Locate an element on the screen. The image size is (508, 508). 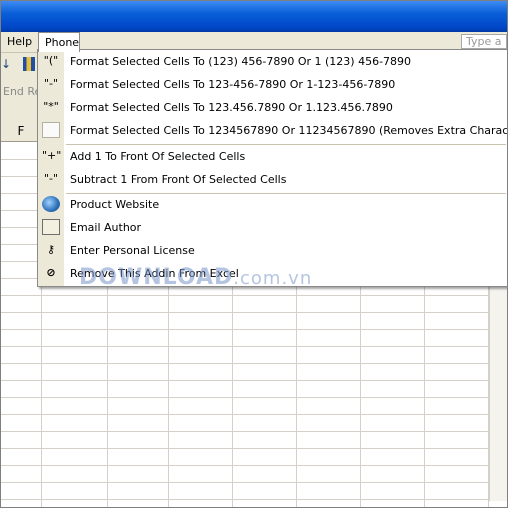
ask-question-box: Type a is located at coordinates (484, 41).